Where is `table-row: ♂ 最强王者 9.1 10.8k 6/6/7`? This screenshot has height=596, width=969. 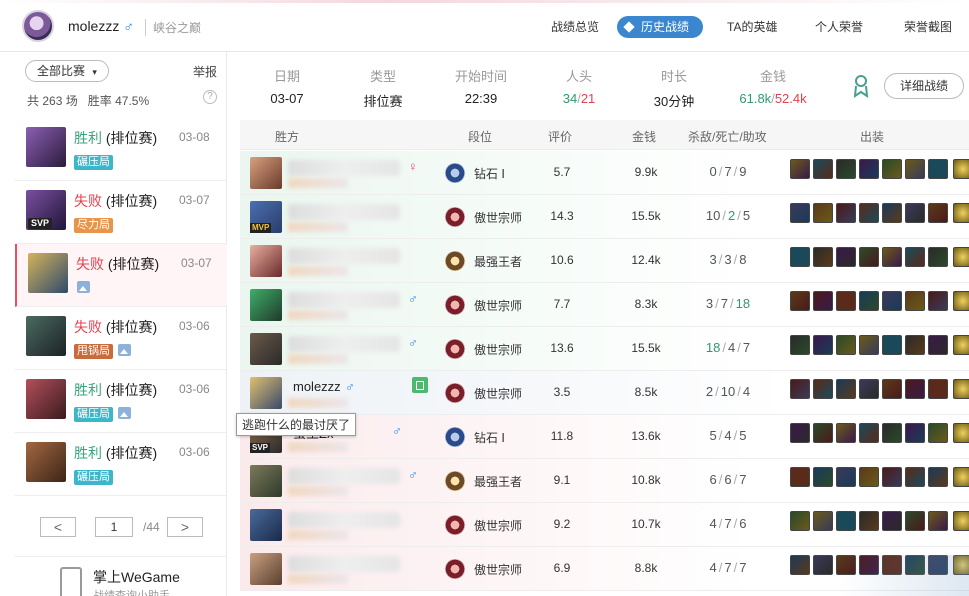
table-row: ♂ 最强王者 9.1 10.8k 6/6/7 is located at coordinates (604, 481).